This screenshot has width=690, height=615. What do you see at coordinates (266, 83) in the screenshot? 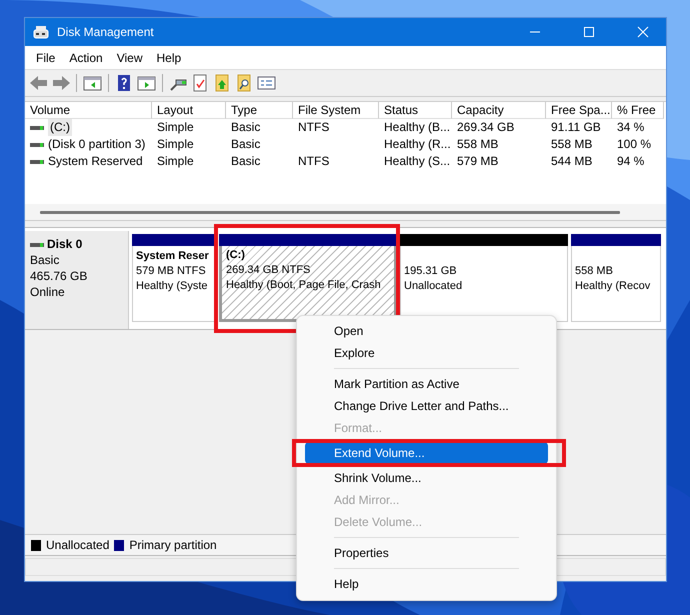
I see `properties-icon` at bounding box center [266, 83].